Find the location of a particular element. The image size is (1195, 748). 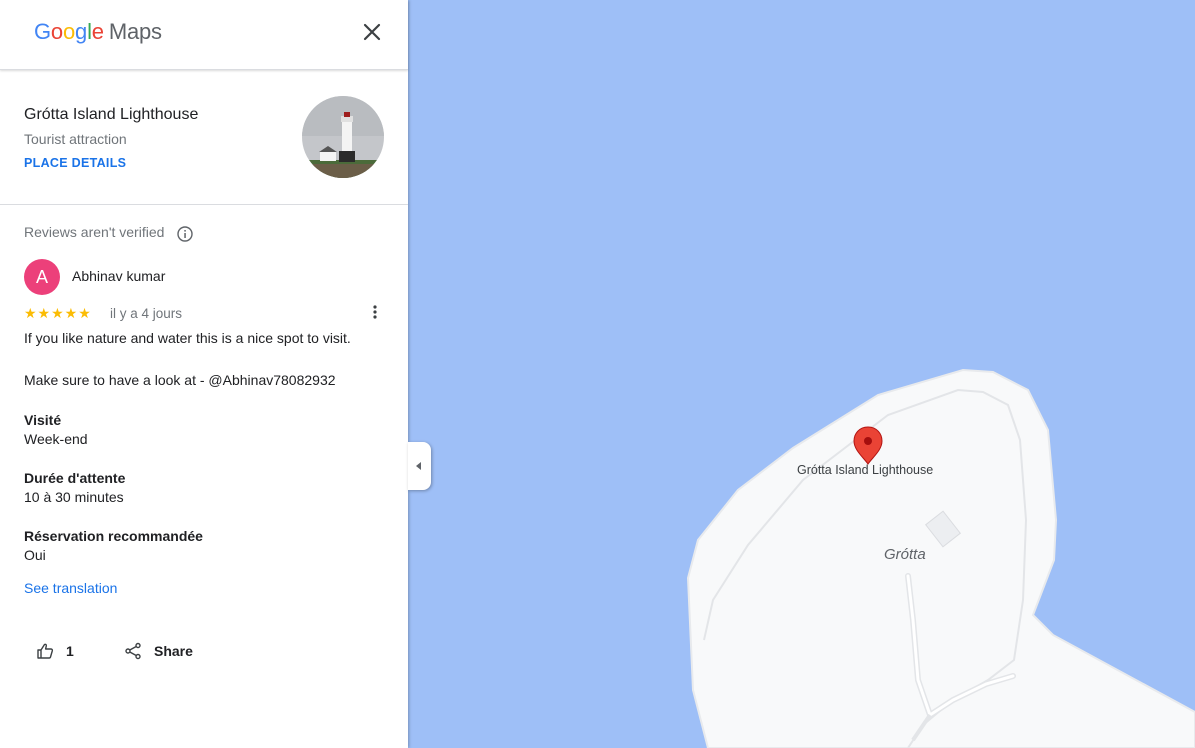

visit-value: Week-end is located at coordinates (56, 439).